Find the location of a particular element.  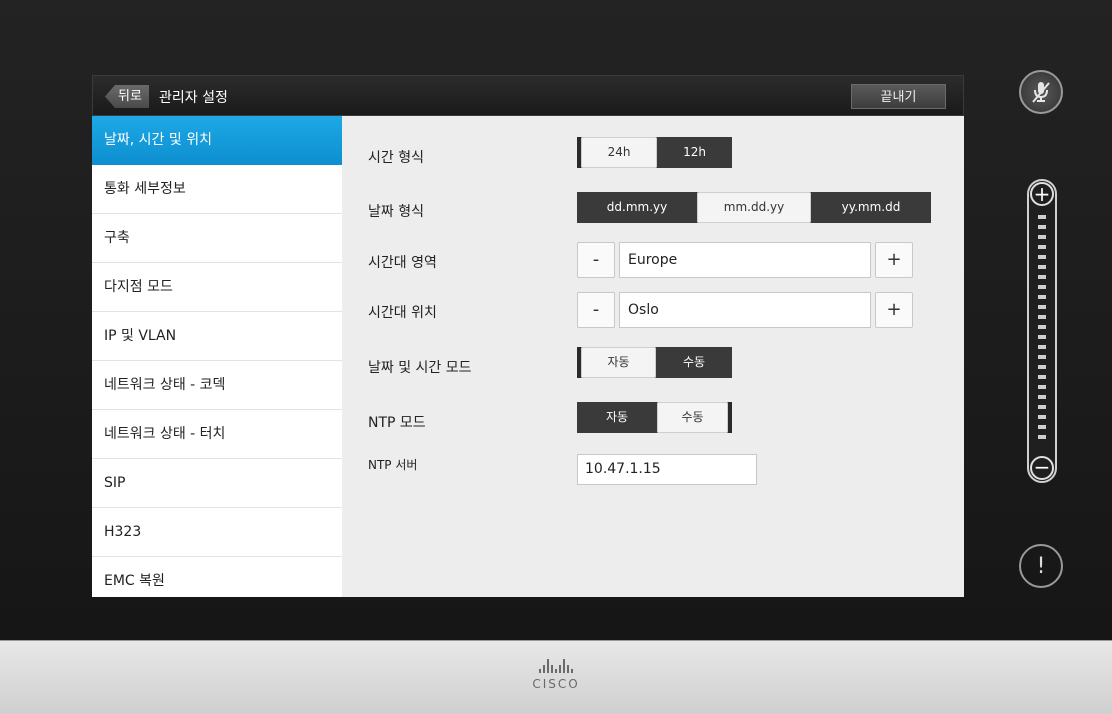

datetime-mode-label: 날짜 및 시간 모드 is located at coordinates (420, 368).